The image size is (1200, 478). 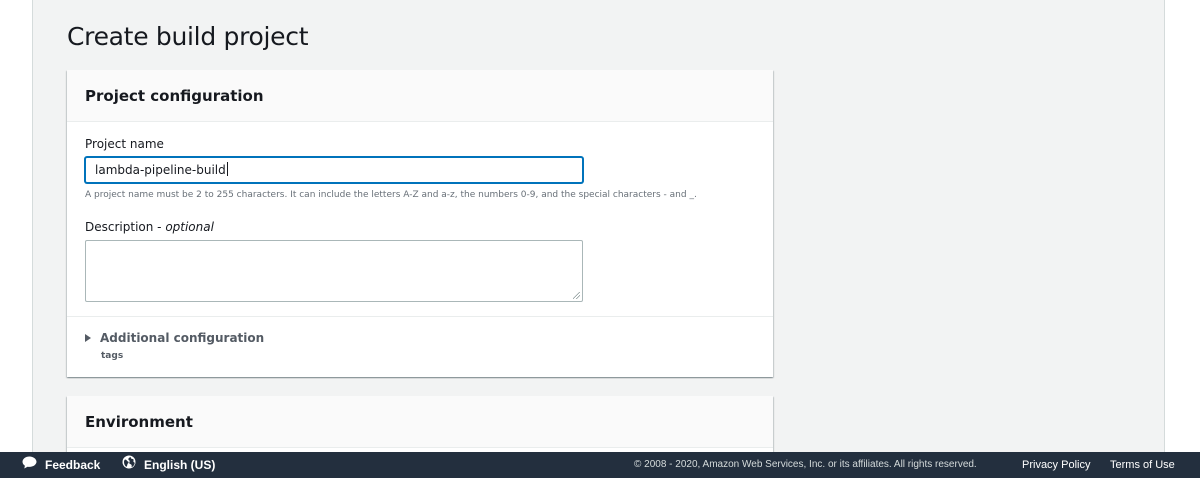 I want to click on panel-header: Environment, so click(x=420, y=422).